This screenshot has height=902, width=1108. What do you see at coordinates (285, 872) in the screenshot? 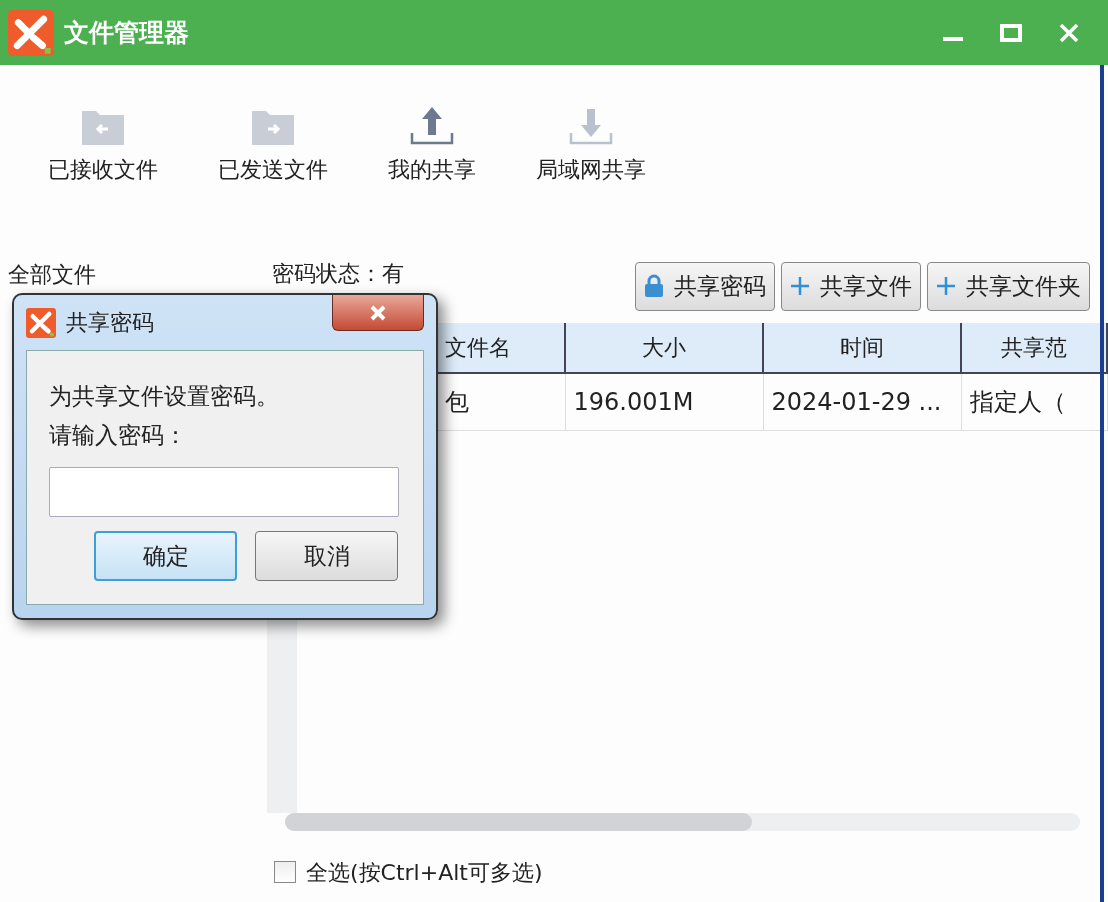
I see `checkbox` at bounding box center [285, 872].